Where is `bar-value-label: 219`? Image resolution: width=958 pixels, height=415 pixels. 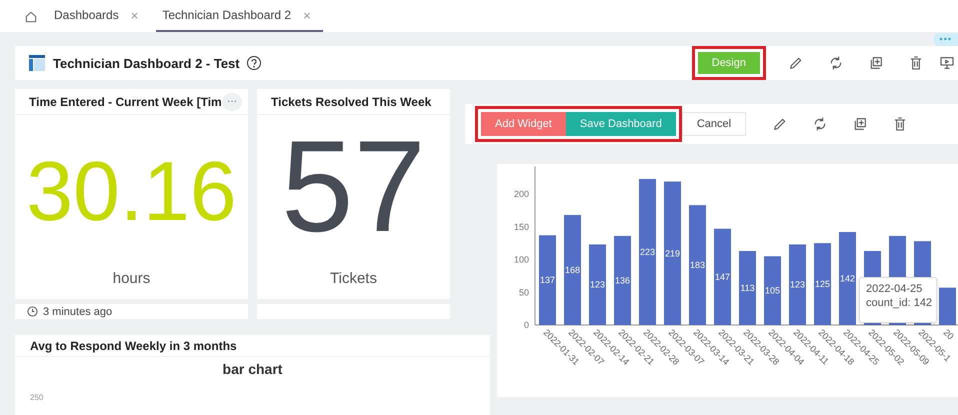
bar-value-label: 219 is located at coordinates (672, 253).